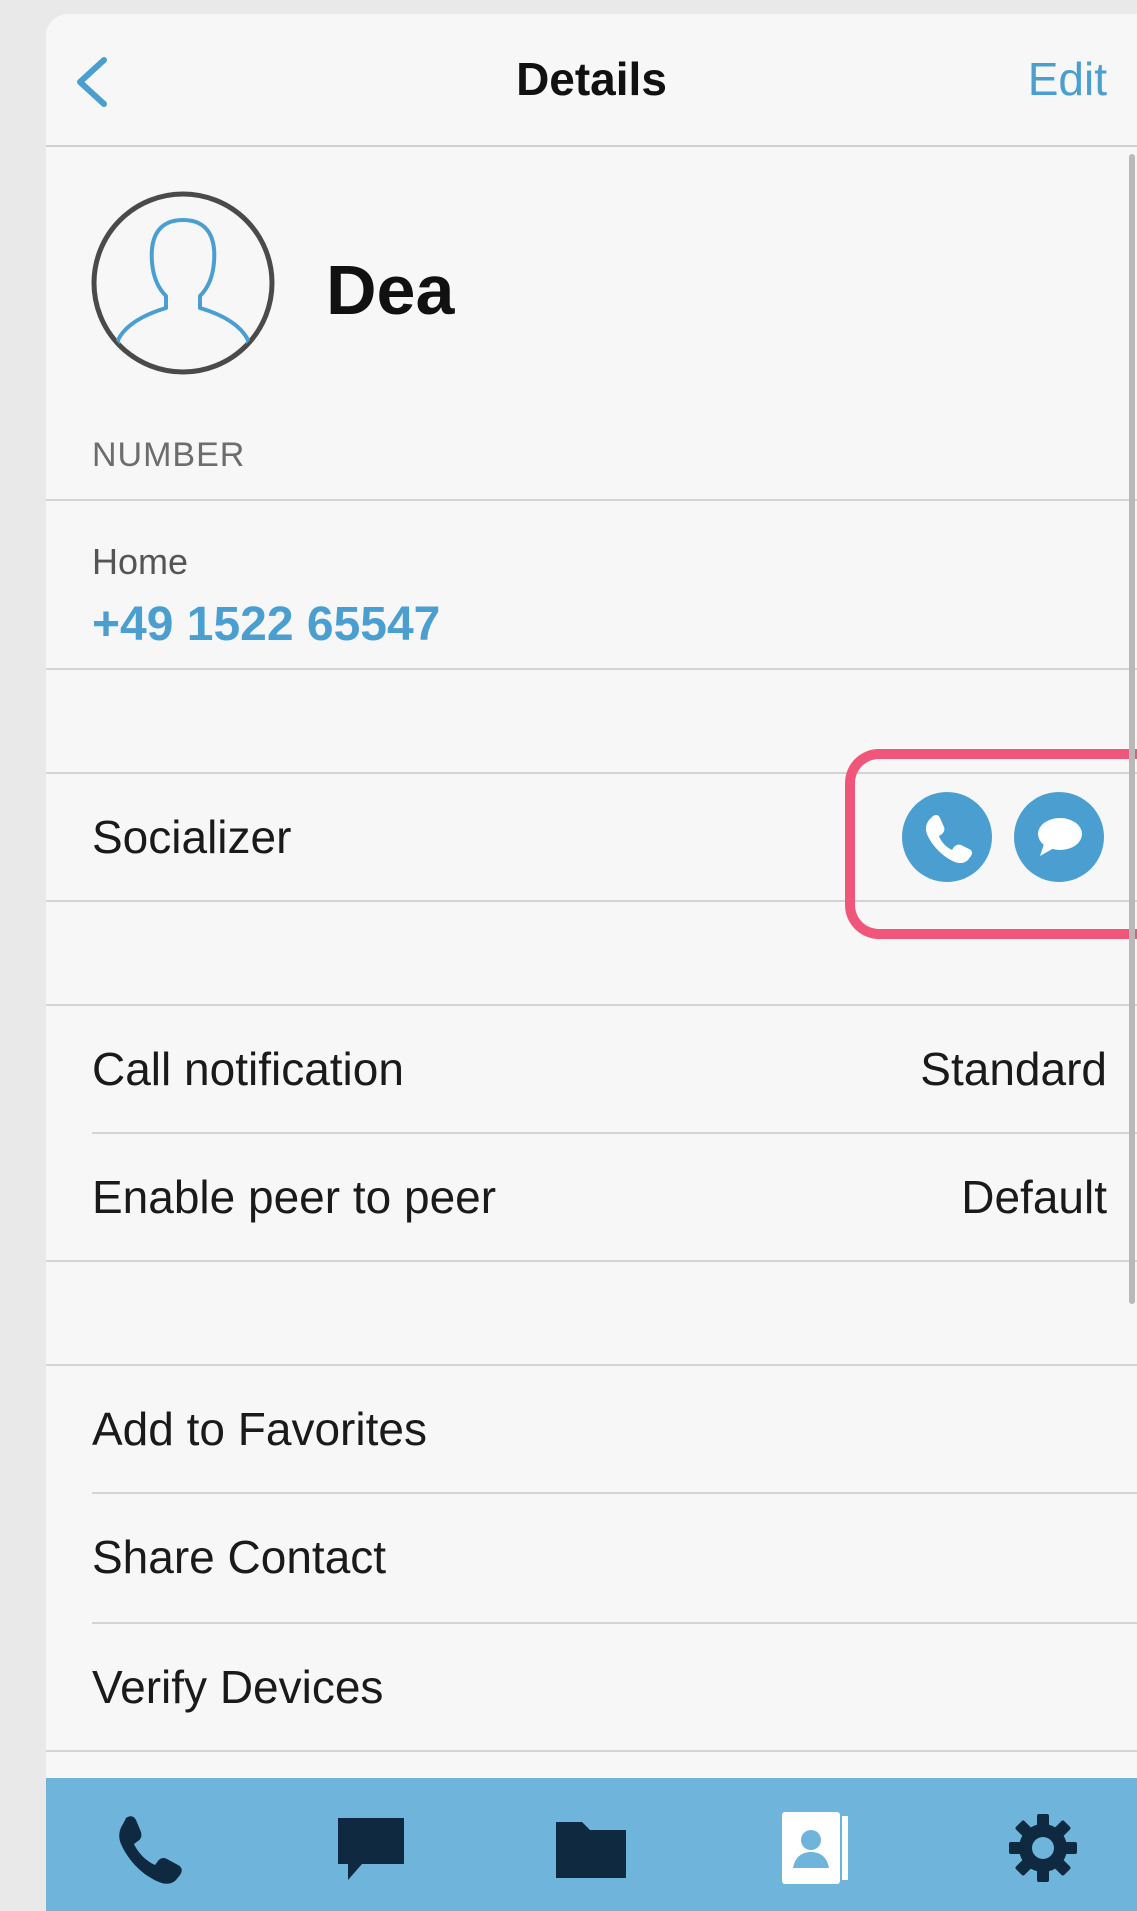 This screenshot has height=1911, width=1137. Describe the element at coordinates (192, 837) in the screenshot. I see `socializer-label: Socializer` at that location.